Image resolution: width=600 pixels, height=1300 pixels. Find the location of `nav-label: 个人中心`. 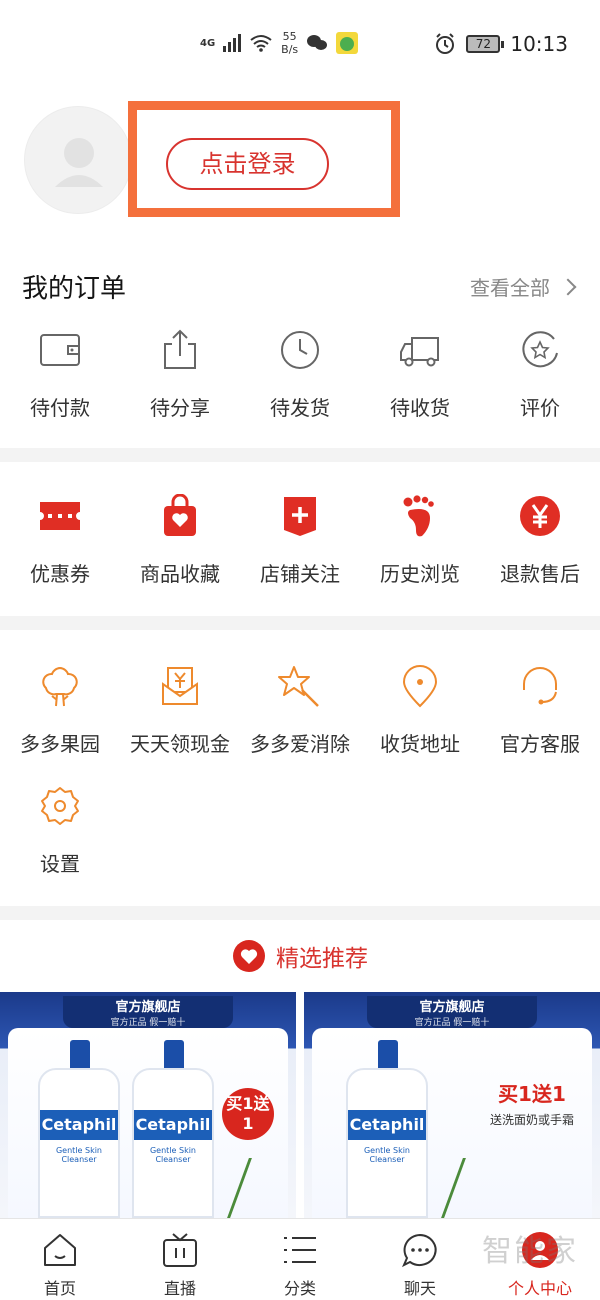

nav-label: 个人中心 is located at coordinates (539, 1288).